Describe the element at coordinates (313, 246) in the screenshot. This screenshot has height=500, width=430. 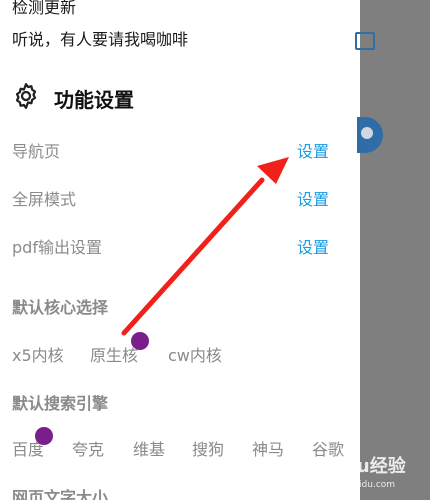
I see `pdf-output-settings-link: 设置` at that location.